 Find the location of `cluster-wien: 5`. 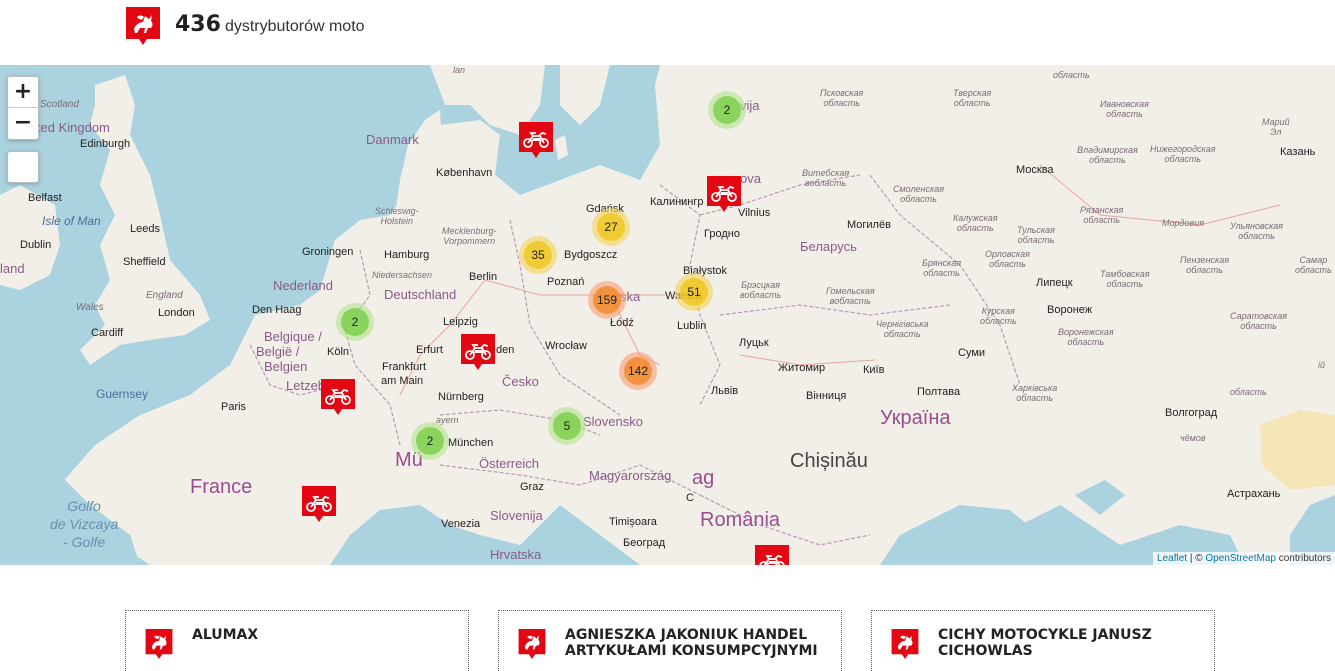

cluster-wien: 5 is located at coordinates (567, 426).